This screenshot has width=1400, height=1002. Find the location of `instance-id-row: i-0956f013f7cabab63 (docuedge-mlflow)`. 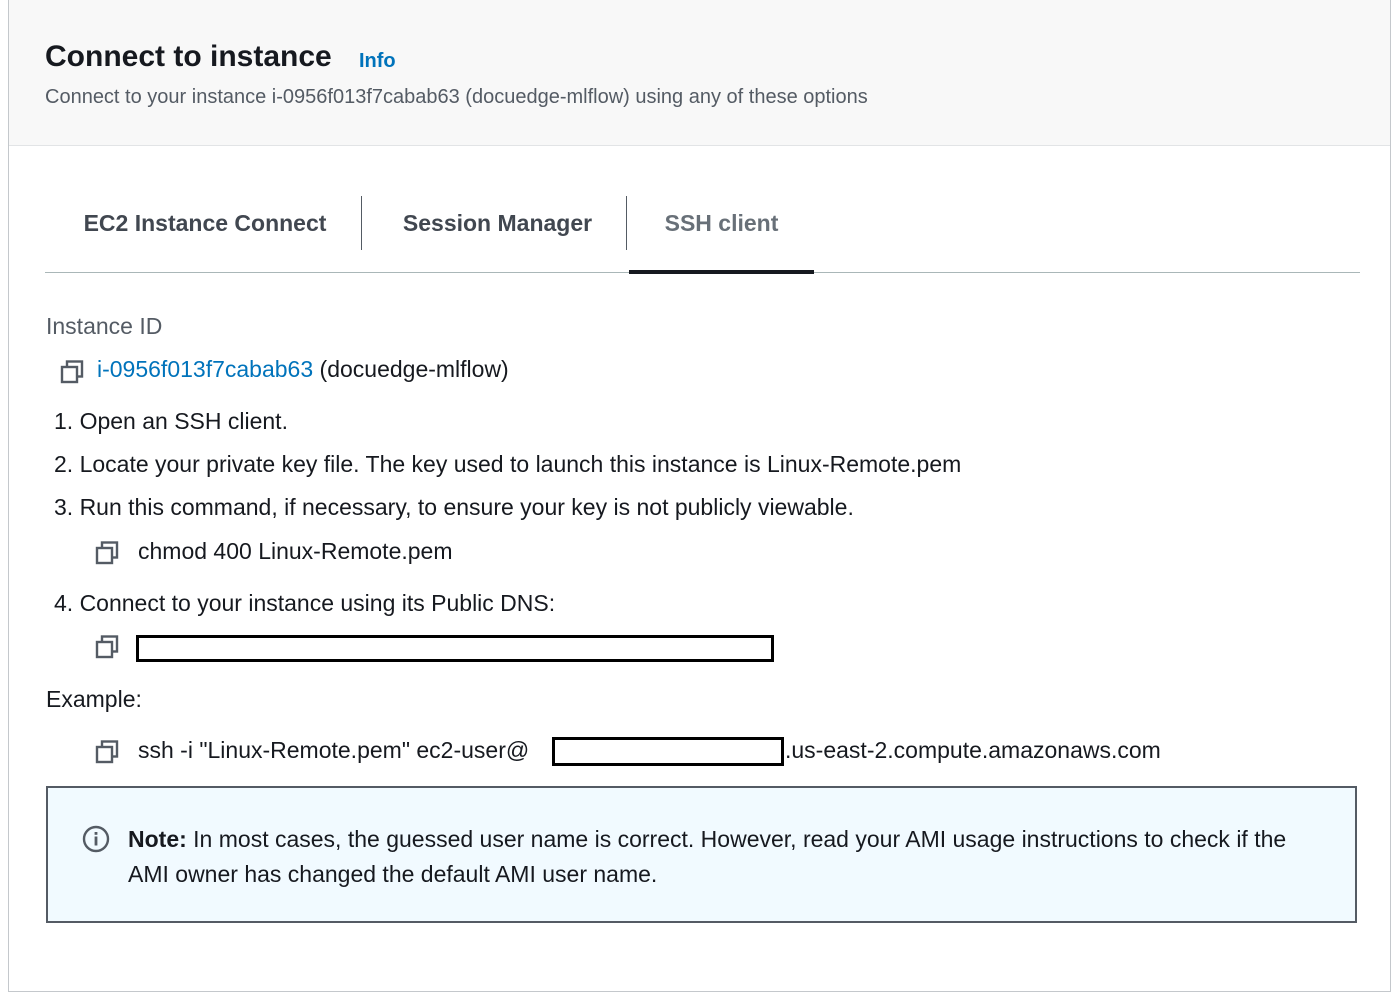

instance-id-row: i-0956f013f7cabab63 (docuedge-mlflow) is located at coordinates (303, 369).